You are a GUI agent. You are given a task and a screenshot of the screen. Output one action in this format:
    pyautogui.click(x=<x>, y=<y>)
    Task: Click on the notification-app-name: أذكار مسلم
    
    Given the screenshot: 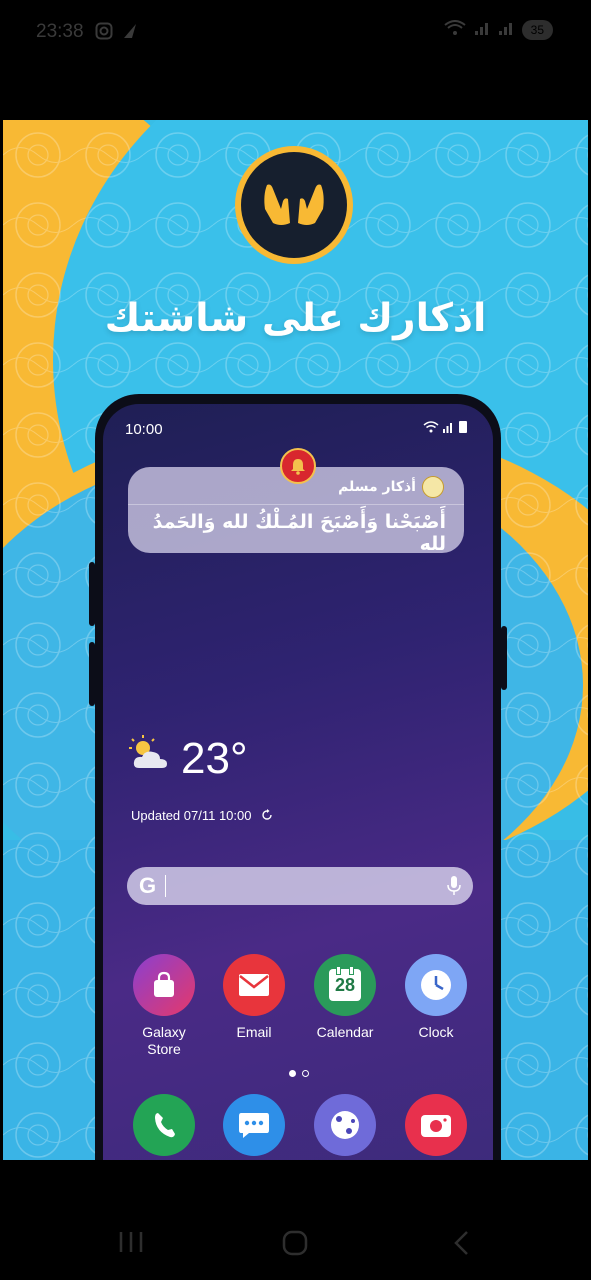 What is the action you would take?
    pyautogui.click(x=377, y=487)
    